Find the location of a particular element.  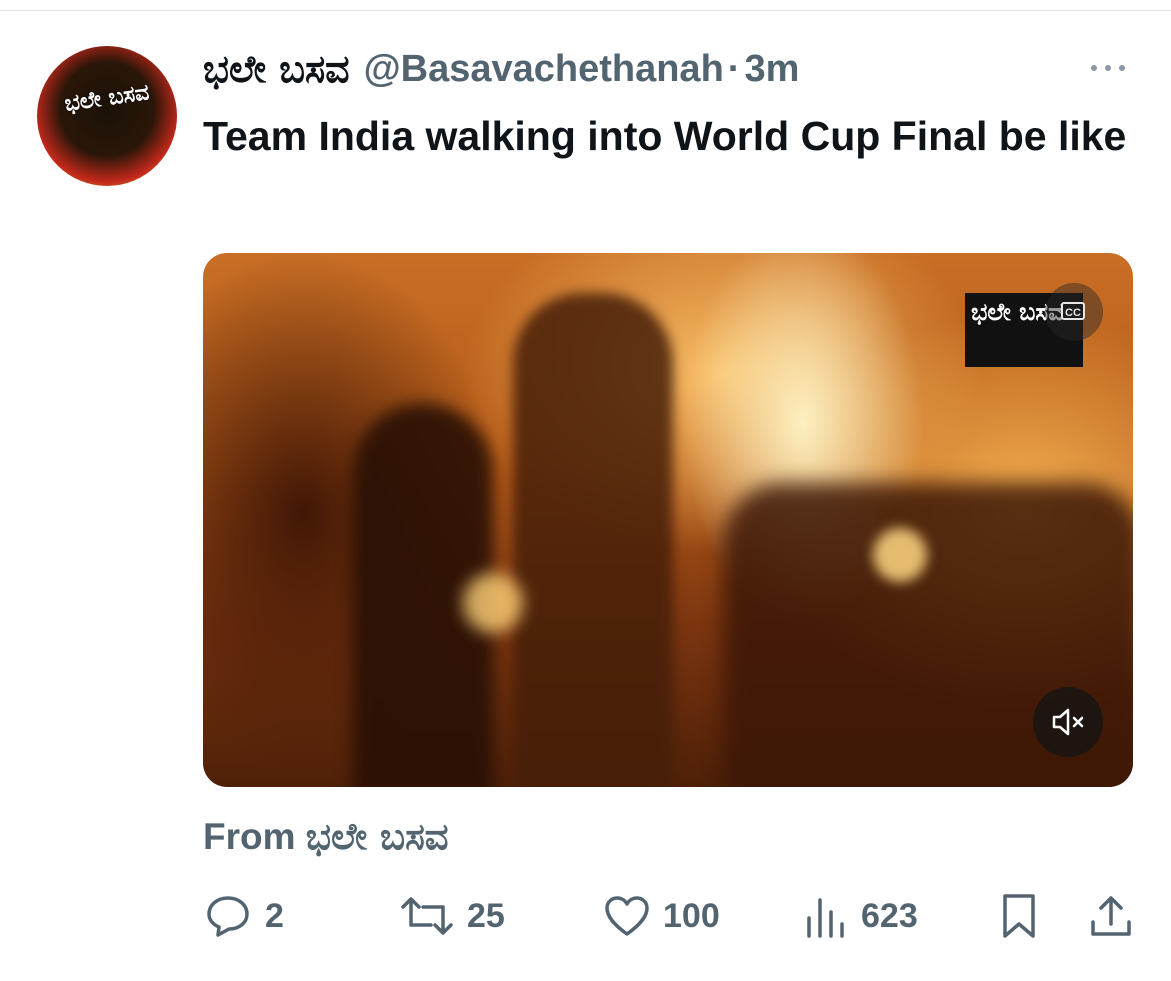

views-chart-icon is located at coordinates (825, 918).